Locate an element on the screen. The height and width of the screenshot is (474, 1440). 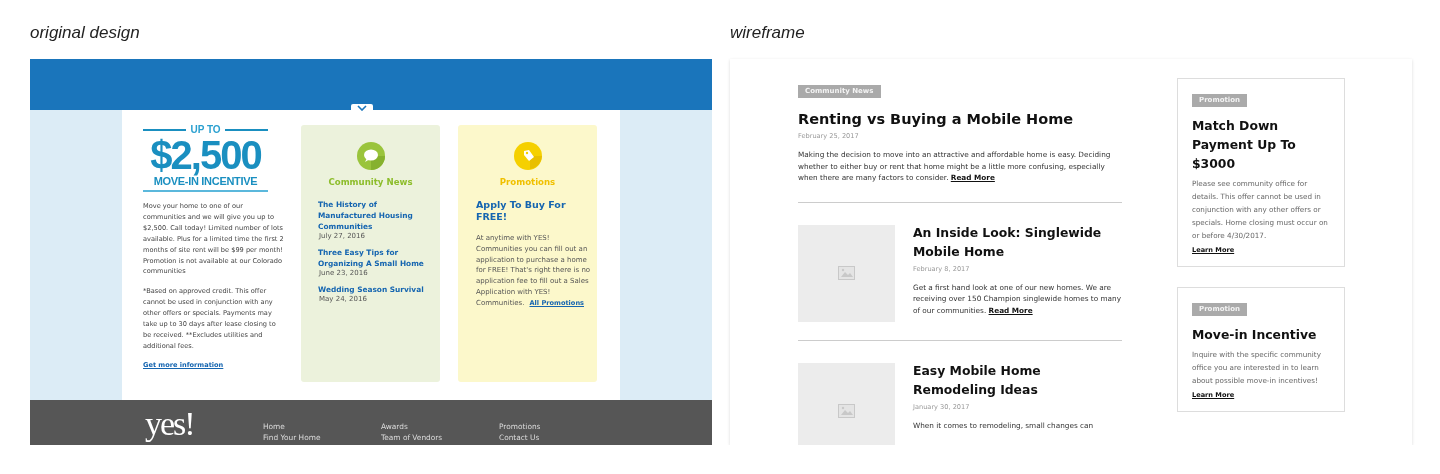
eyebrow-text: UP TO is located at coordinates (205, 130).